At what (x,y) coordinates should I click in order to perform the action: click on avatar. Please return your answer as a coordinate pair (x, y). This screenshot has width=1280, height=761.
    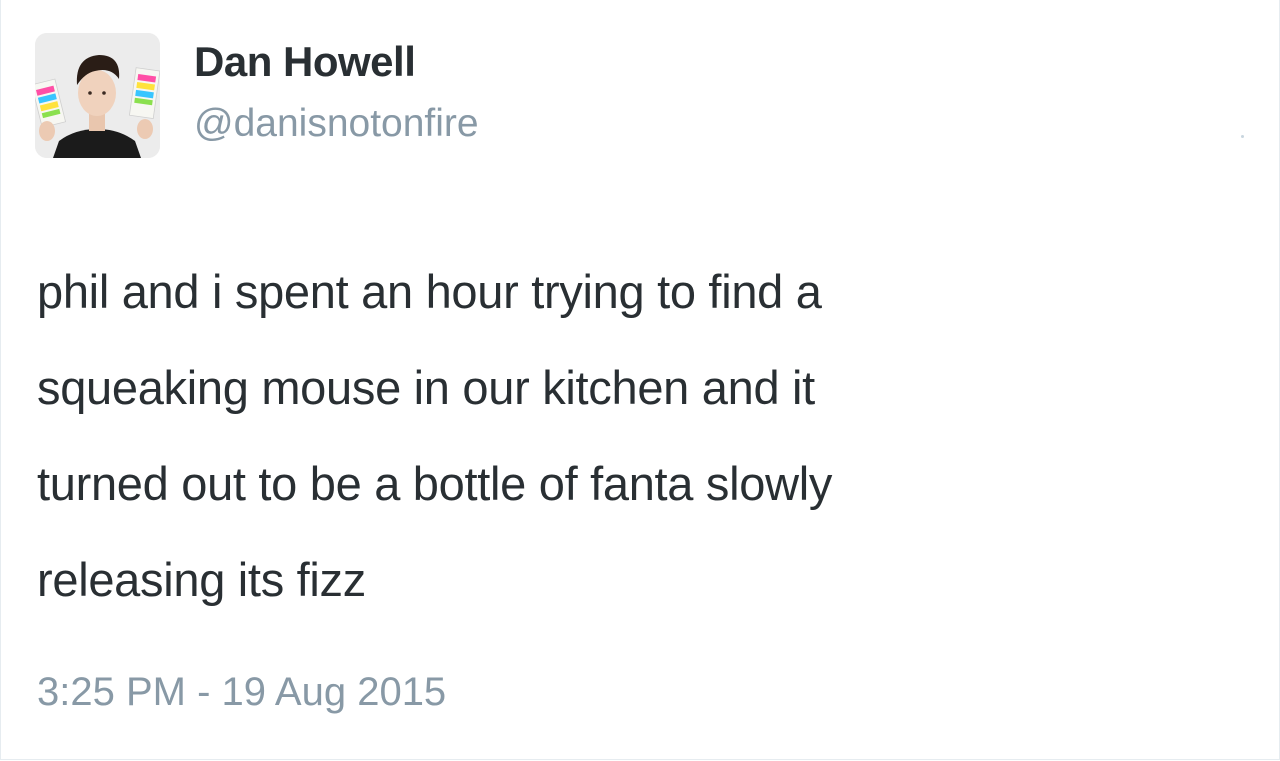
    Looking at the image, I should click on (97, 95).